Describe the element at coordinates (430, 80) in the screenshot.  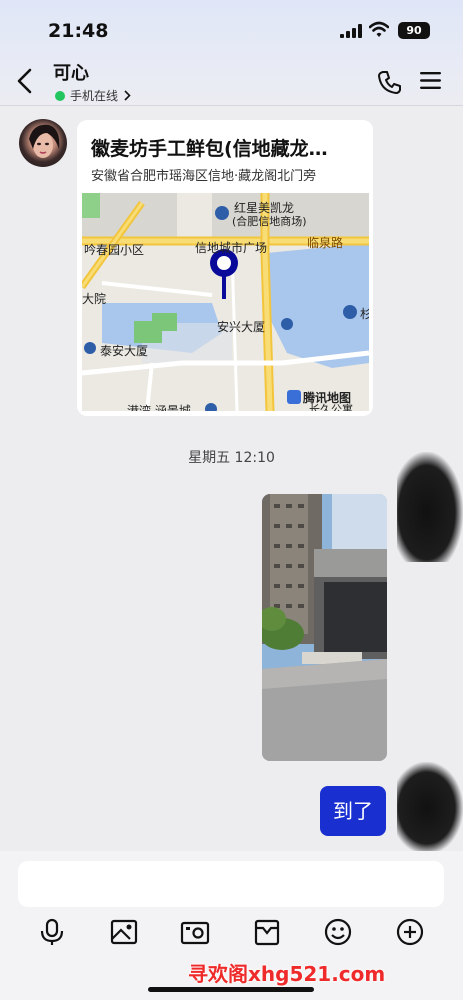
I see `menu-icon` at that location.